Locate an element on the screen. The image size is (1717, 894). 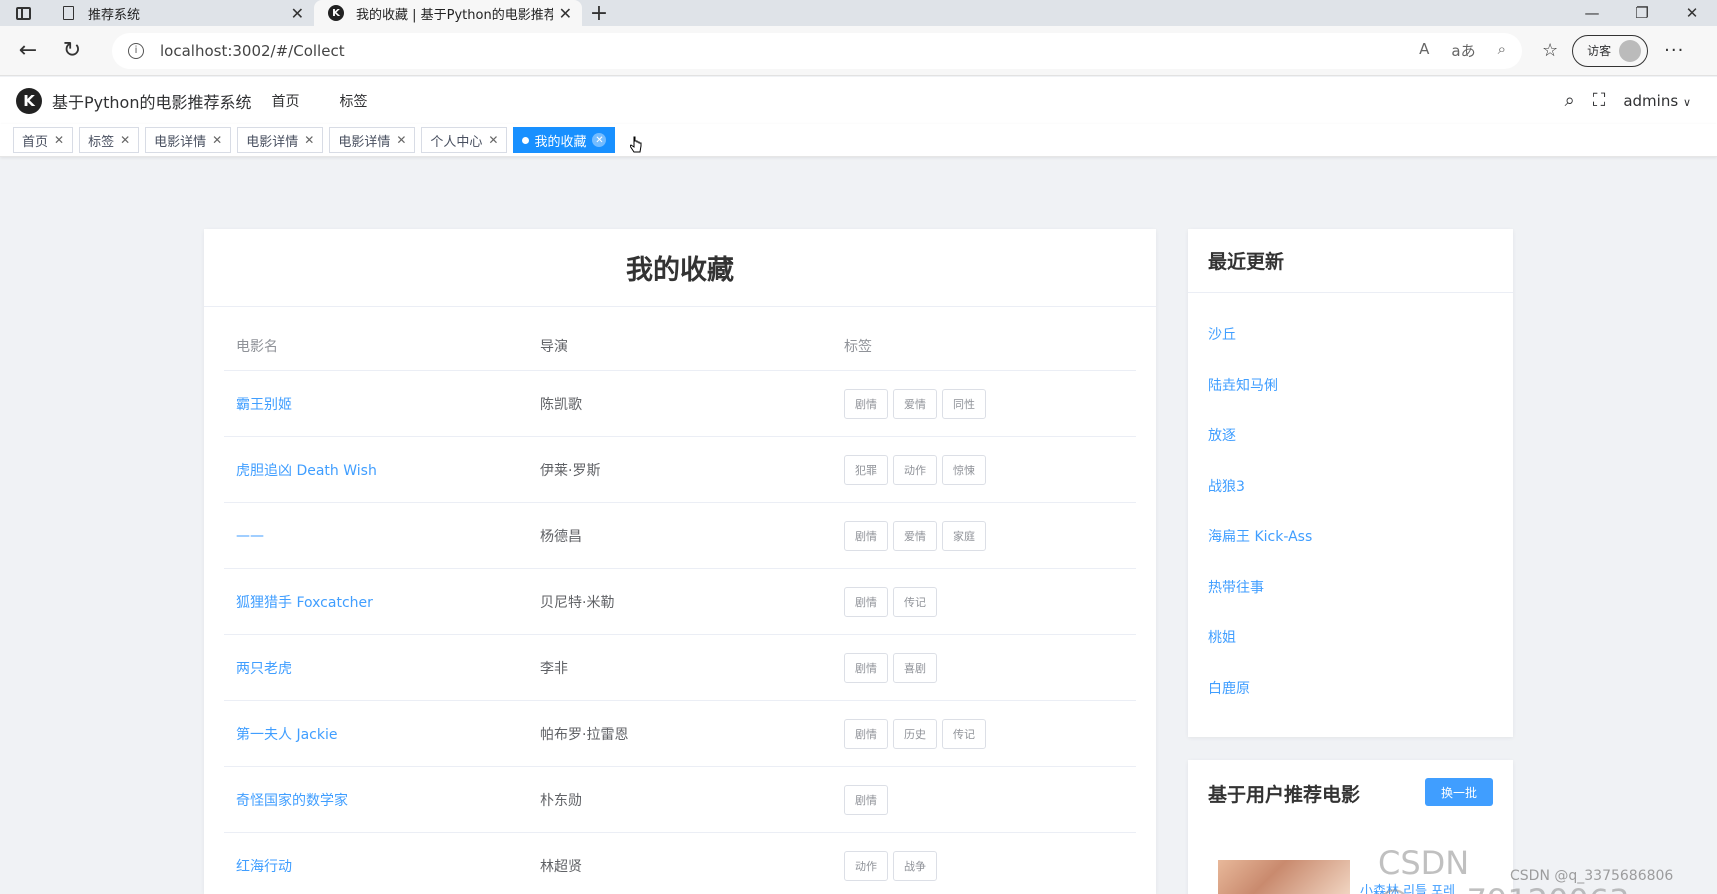
close-window-icon: ✕ is located at coordinates (1692, 13).